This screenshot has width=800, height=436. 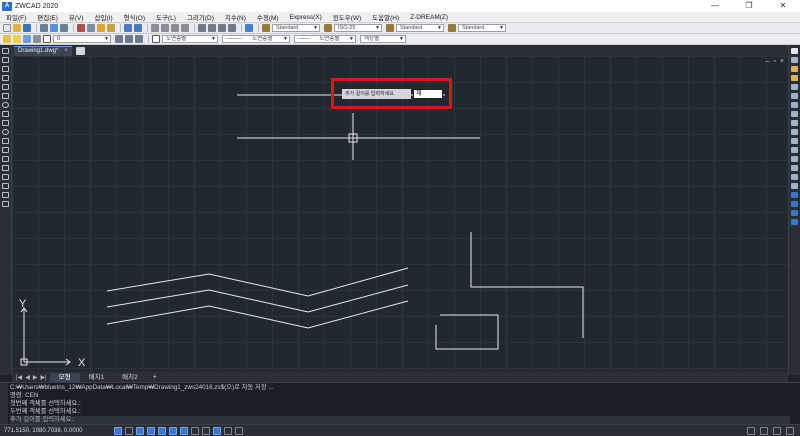 I want to click on table-style-select: Standard ▼, so click(x=420, y=28).